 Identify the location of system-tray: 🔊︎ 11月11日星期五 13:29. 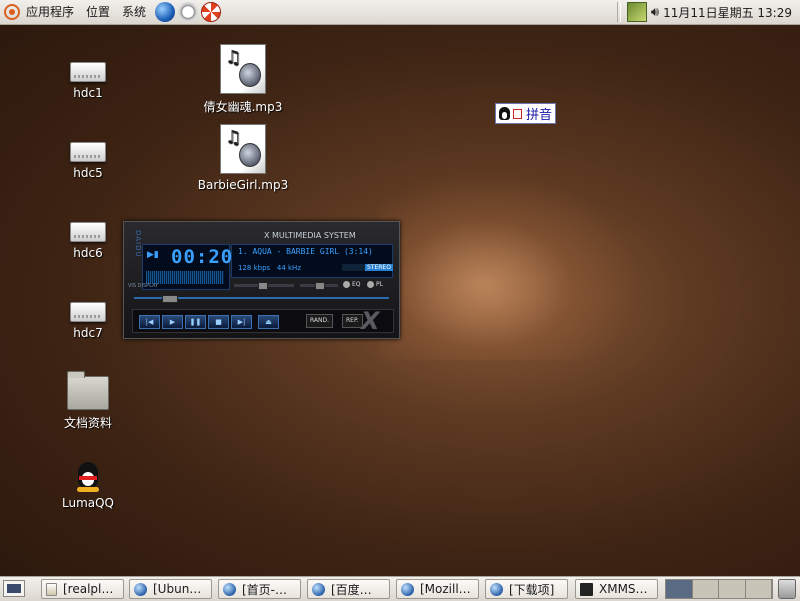
(705, 12).